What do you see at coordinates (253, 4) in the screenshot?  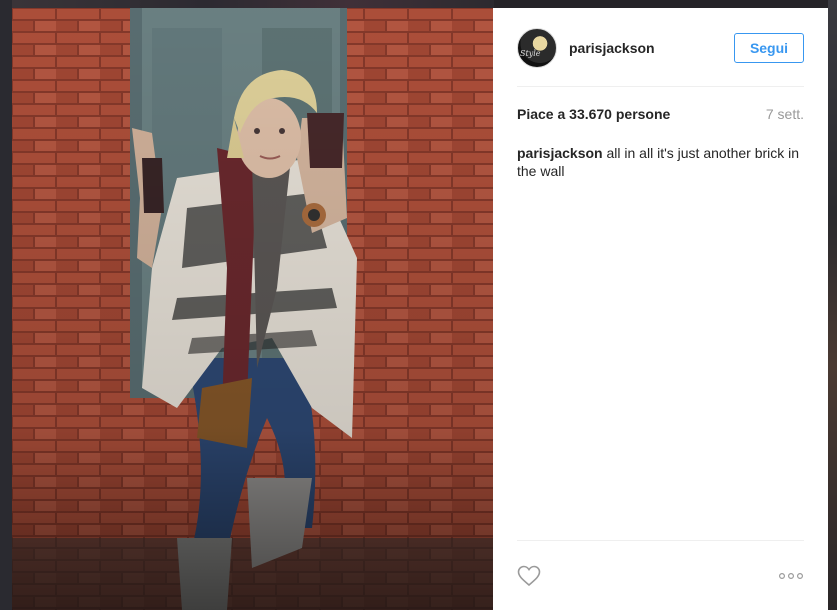 I see `backdrop-top-strip` at bounding box center [253, 4].